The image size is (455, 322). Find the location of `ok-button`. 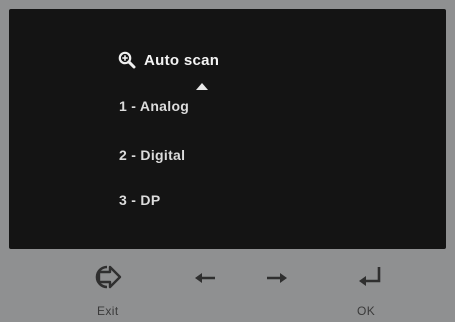

ok-button is located at coordinates (370, 277).